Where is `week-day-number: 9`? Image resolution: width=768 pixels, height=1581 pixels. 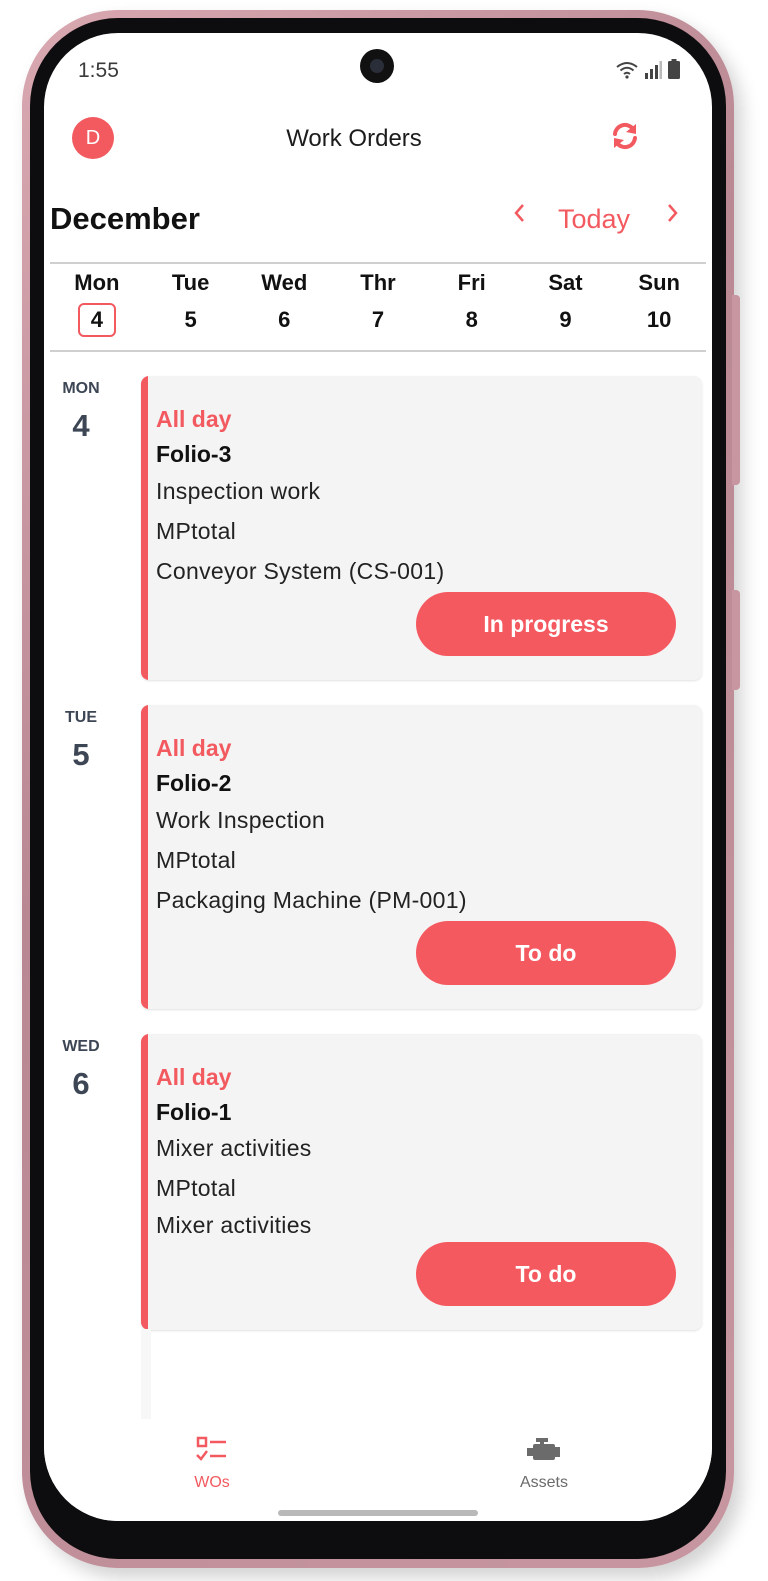 week-day-number: 9 is located at coordinates (565, 319).